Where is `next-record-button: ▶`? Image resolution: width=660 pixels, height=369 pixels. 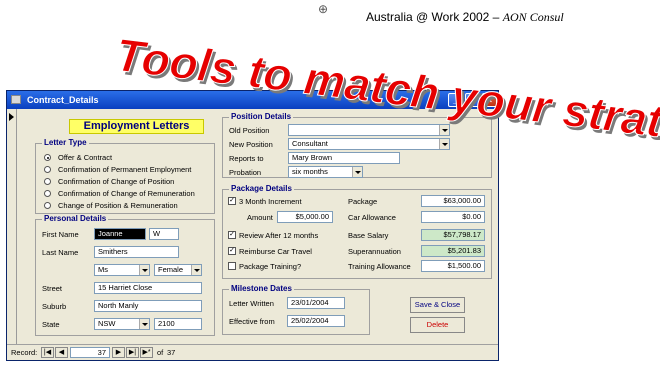
next-record-button: ▶ is located at coordinates (118, 352).